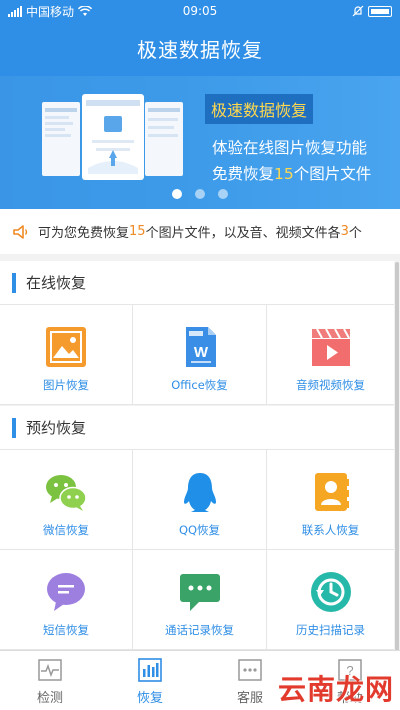 This screenshot has width=400, height=710. What do you see at coordinates (197, 428) in the screenshot?
I see `section-header-reserve: 预约恢复` at bounding box center [197, 428].